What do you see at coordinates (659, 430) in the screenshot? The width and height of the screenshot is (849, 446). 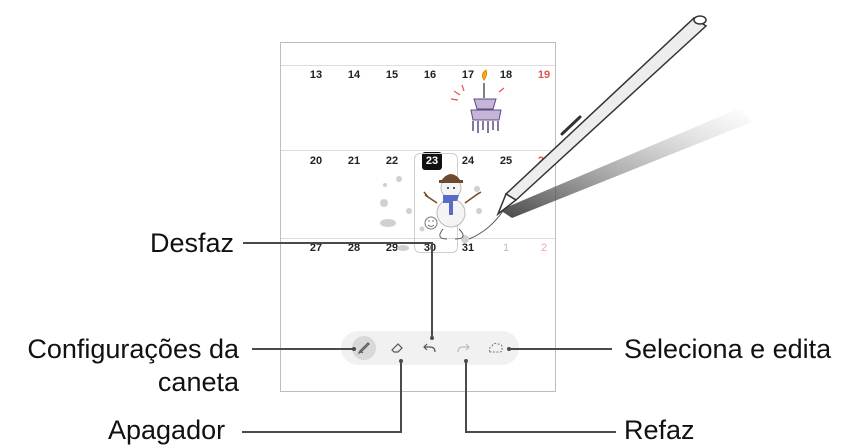 I see `label-redo: Refaz` at bounding box center [659, 430].